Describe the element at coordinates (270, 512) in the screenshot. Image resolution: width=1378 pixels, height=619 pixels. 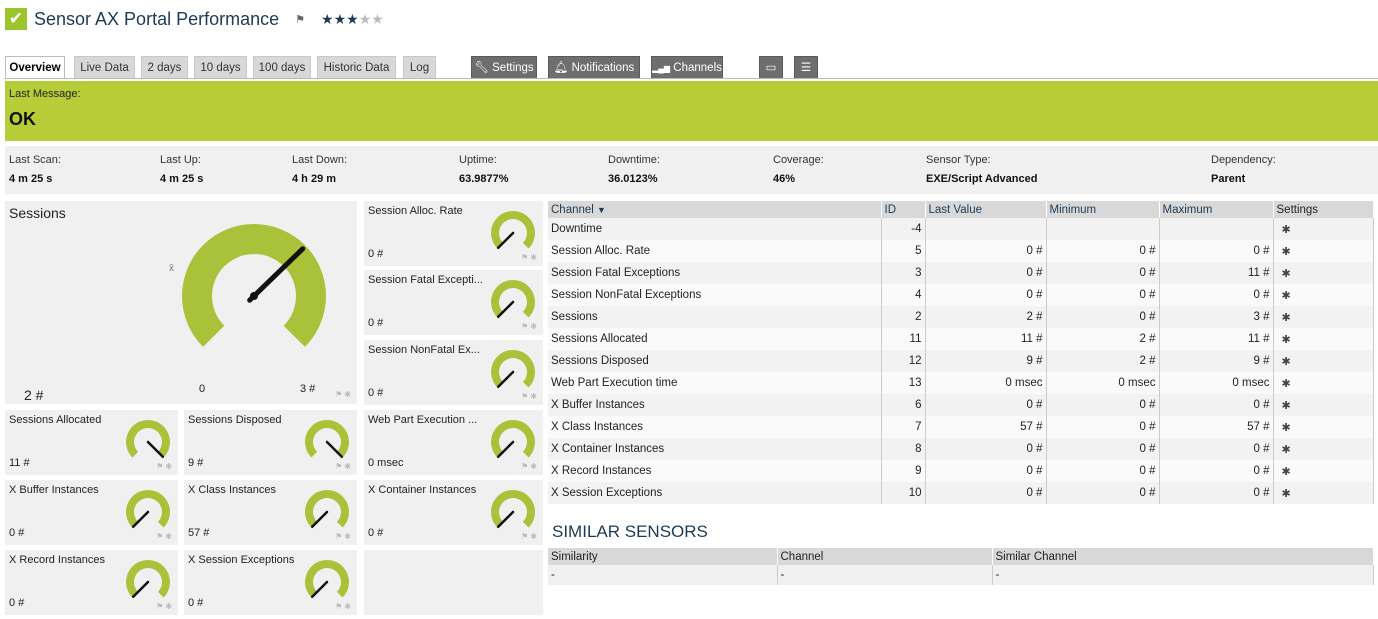
I see `gauge-card: X Class Instances 57 # ⚑✱` at that location.